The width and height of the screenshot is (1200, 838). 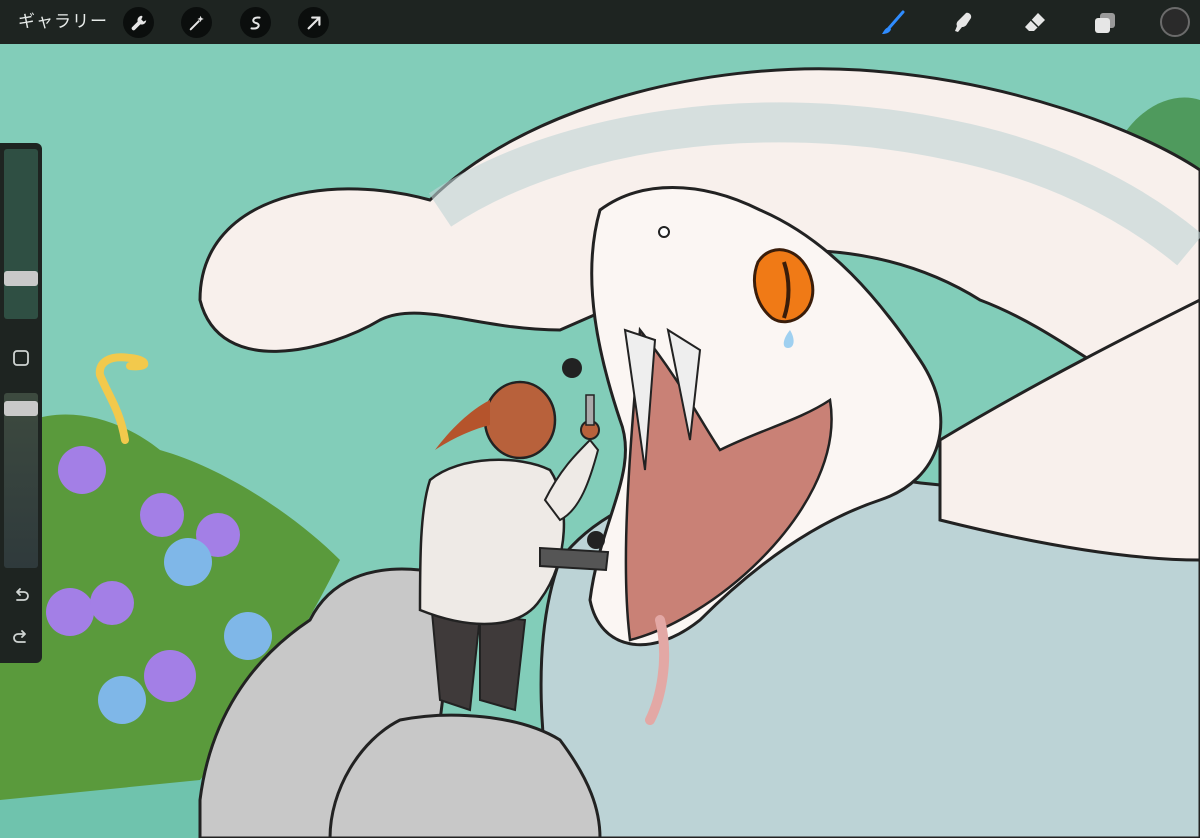 I want to click on arrow-cursor-icon, so click(x=313, y=22).